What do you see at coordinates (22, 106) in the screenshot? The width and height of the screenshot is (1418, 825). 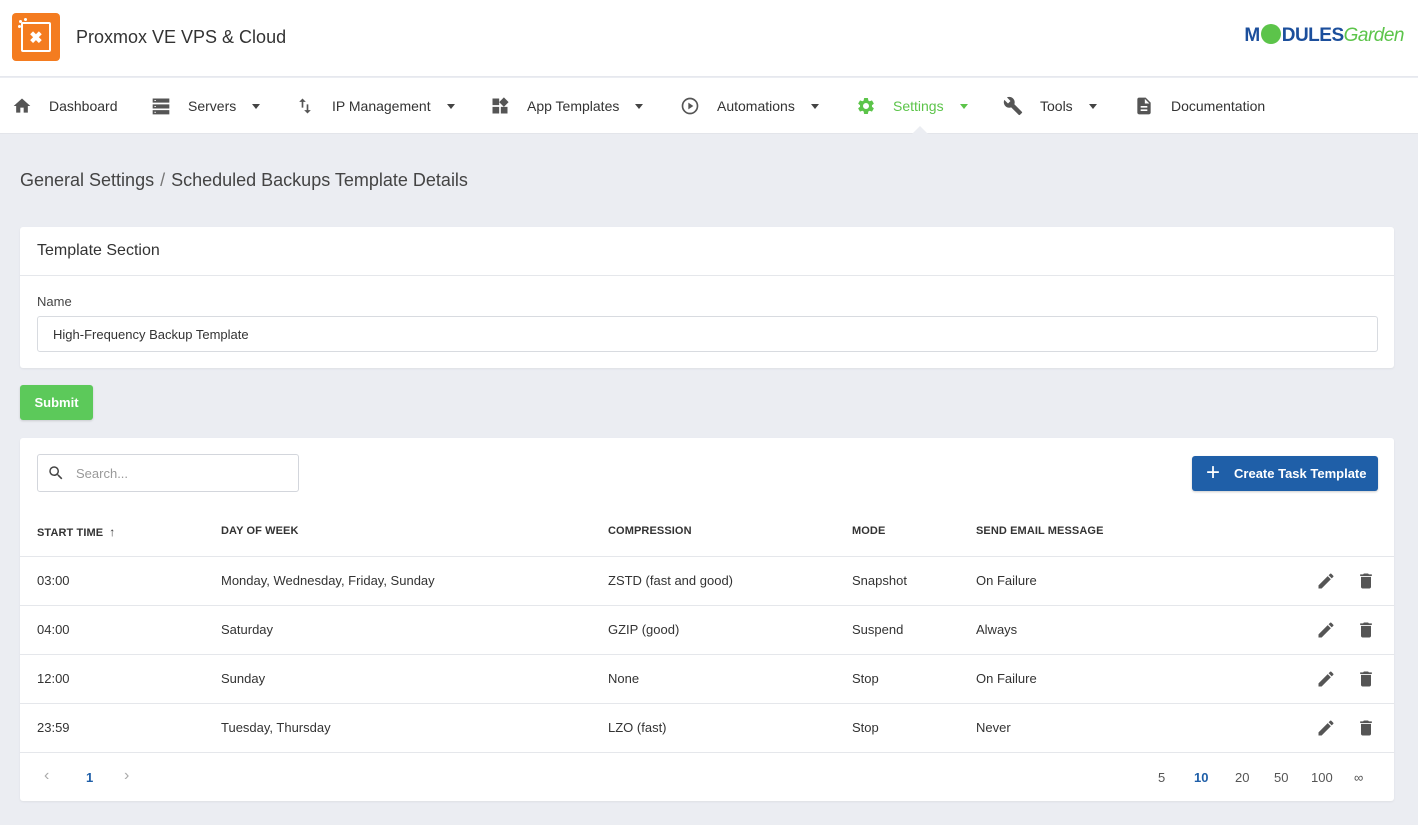 I see `home-icon` at bounding box center [22, 106].